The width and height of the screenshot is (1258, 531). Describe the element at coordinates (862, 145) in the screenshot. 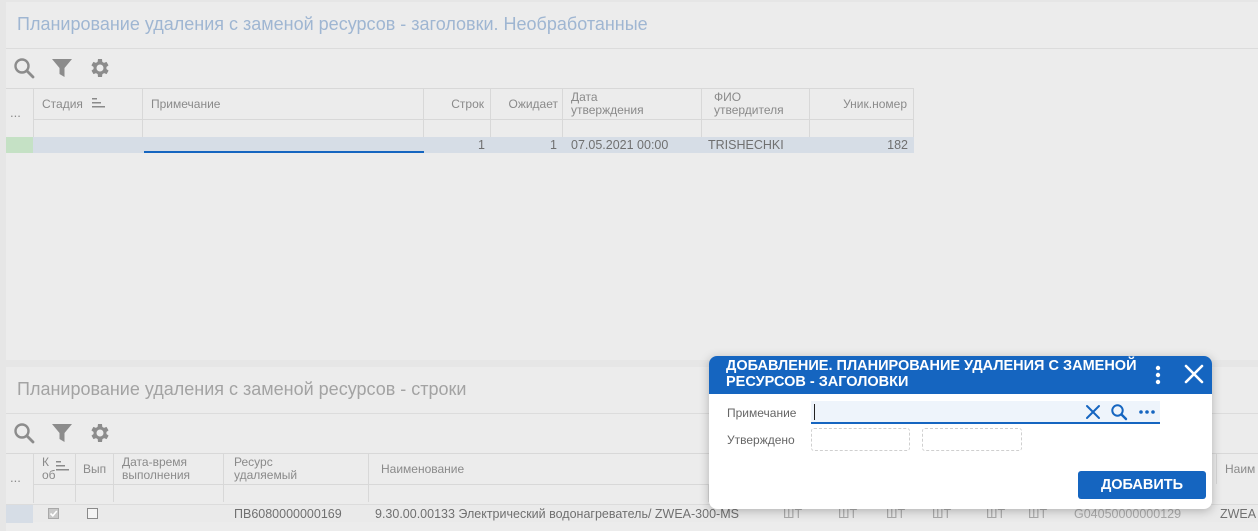

I see `cell-unique-number: 182` at that location.